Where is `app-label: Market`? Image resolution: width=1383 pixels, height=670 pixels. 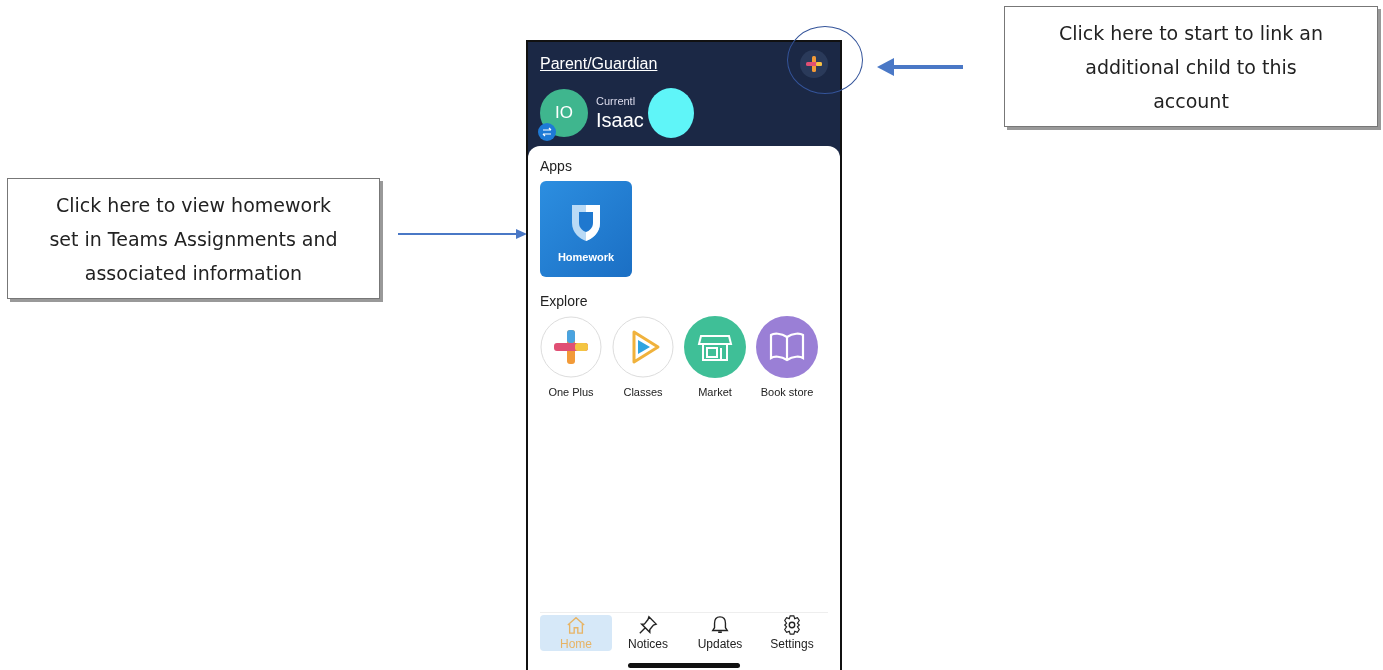 app-label: Market is located at coordinates (715, 392).